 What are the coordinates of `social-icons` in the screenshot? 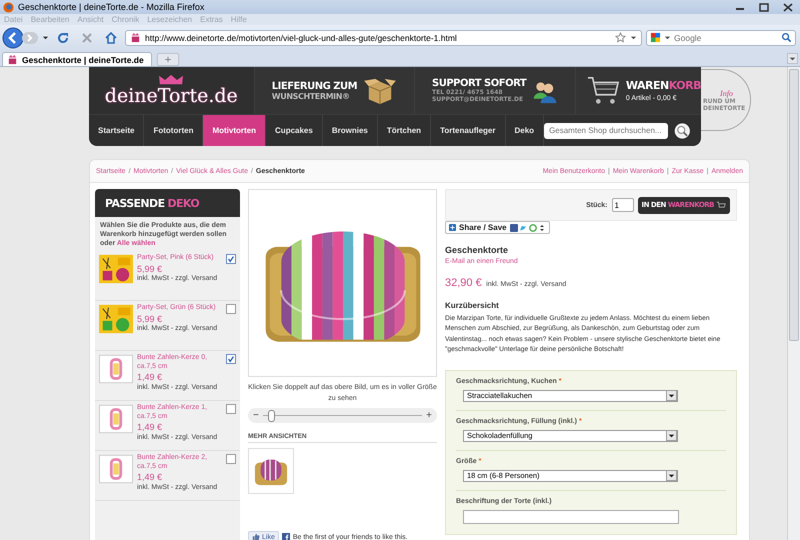 It's located at (528, 228).